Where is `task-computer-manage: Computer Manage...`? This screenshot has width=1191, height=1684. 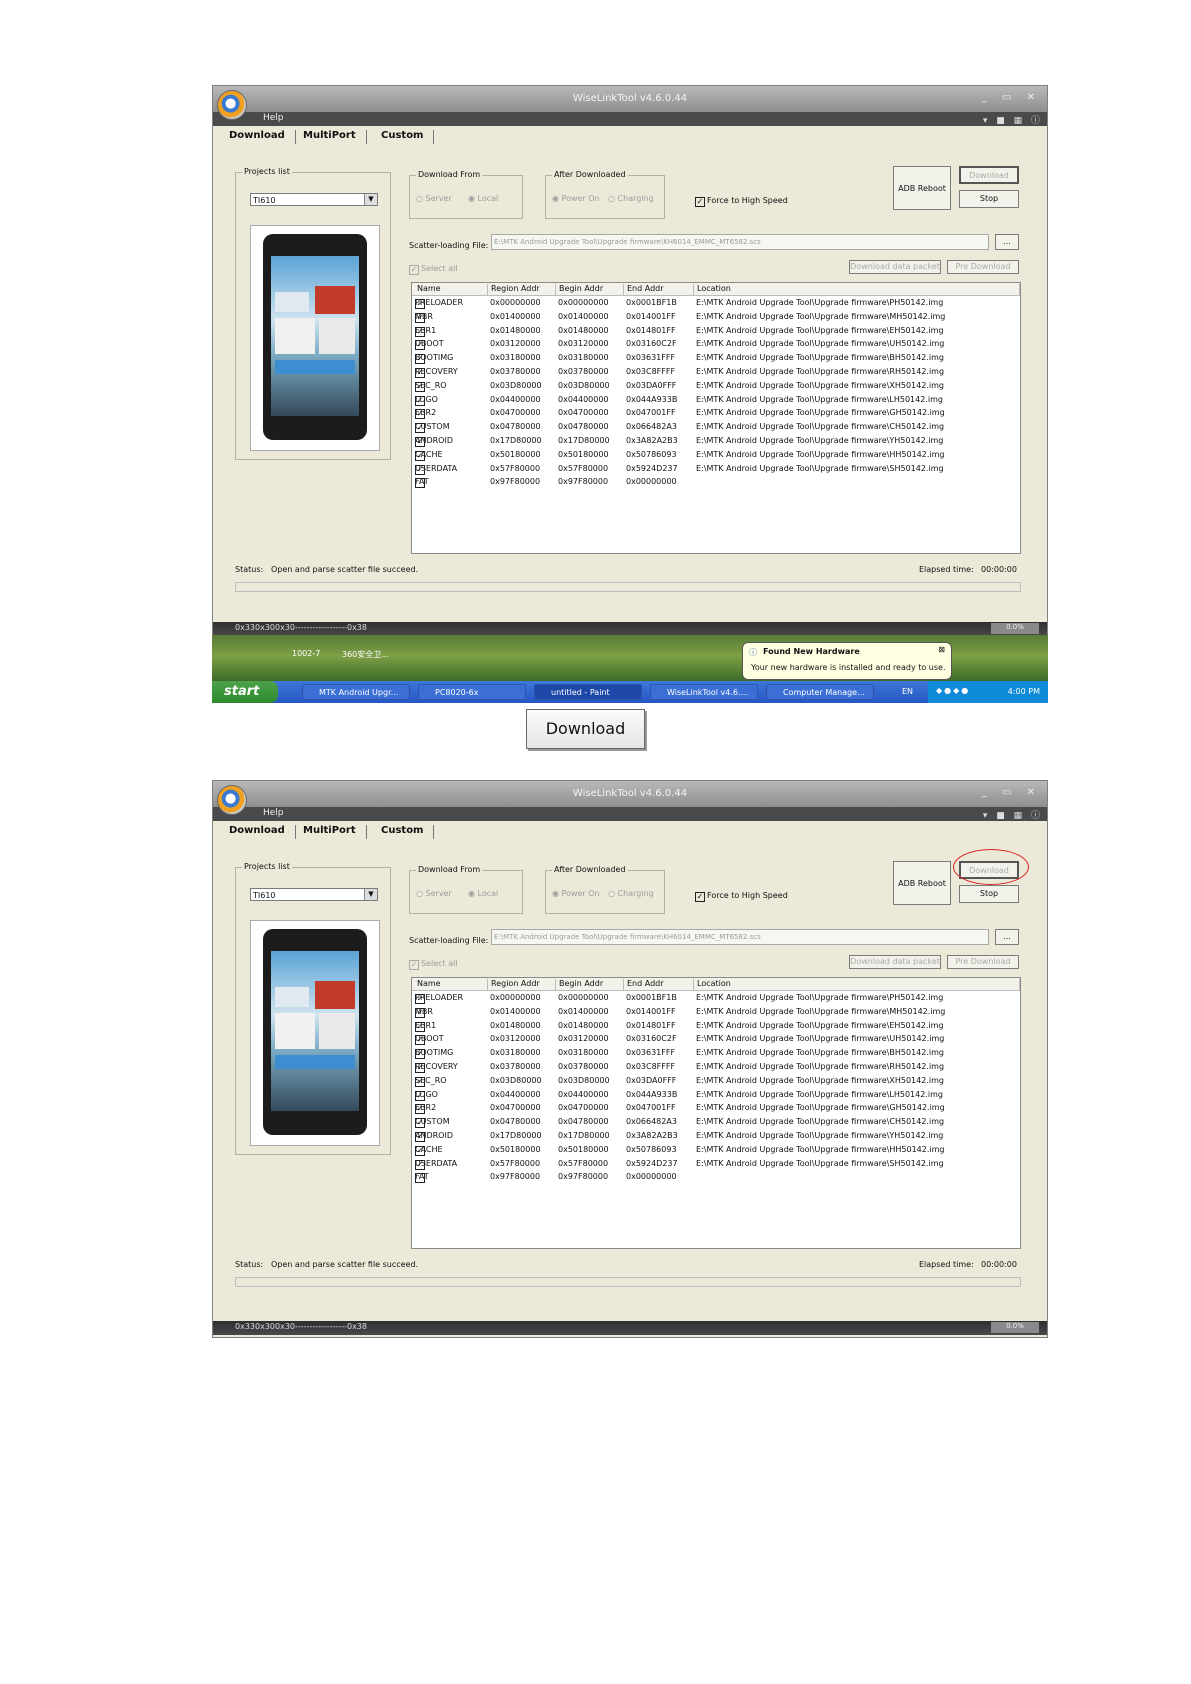
task-computer-manage: Computer Manage... is located at coordinates (820, 692).